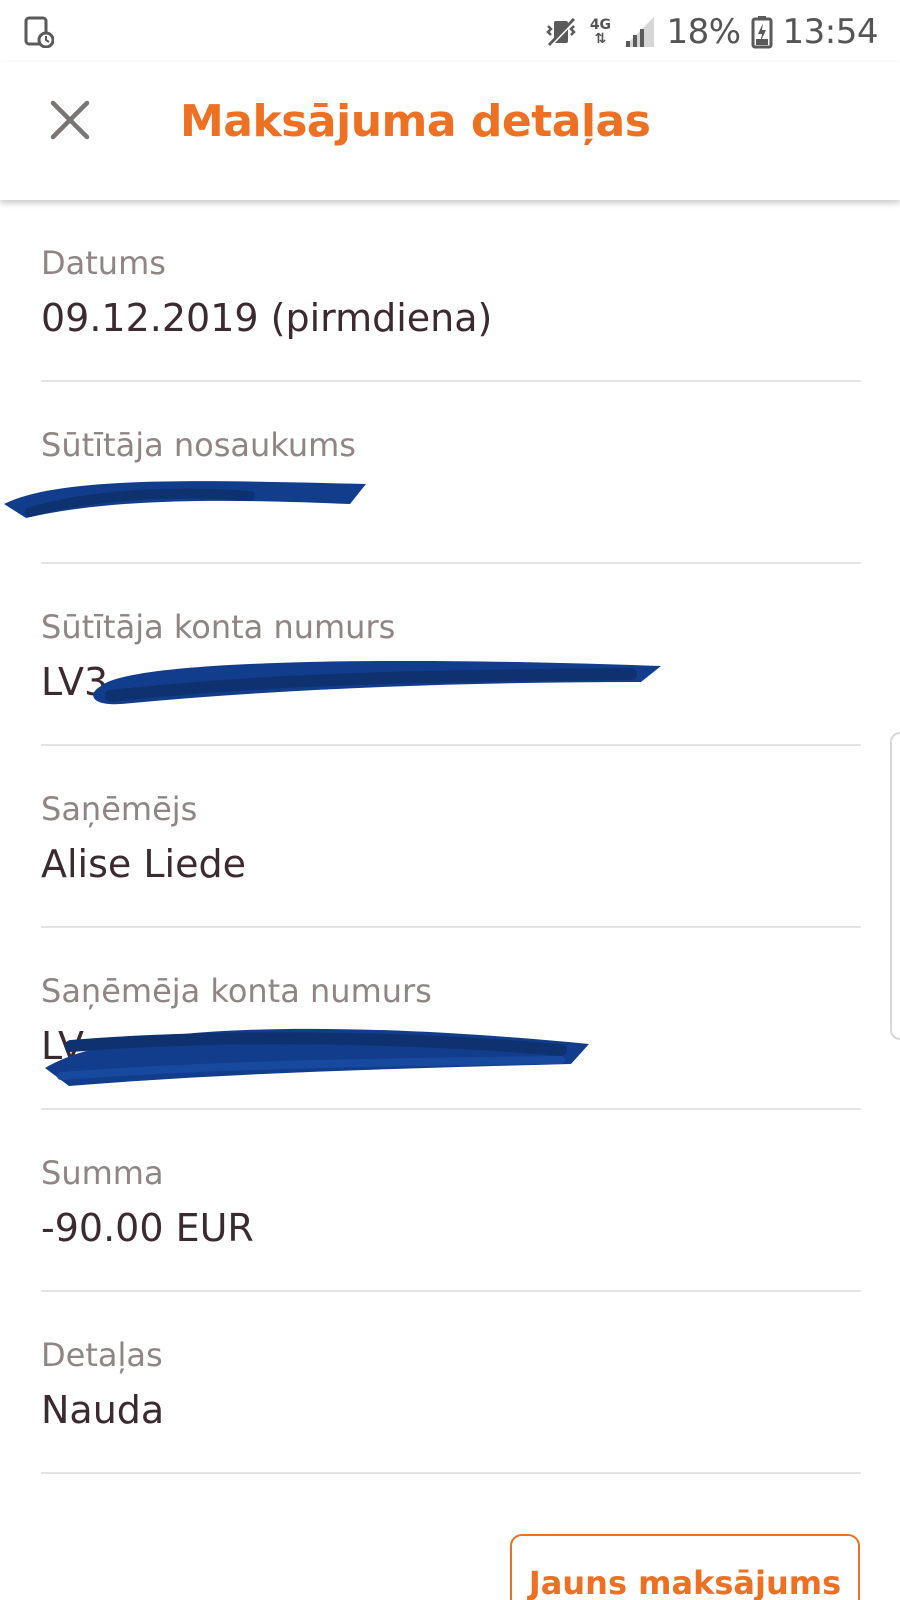 The image size is (900, 1600). Describe the element at coordinates (451, 837) in the screenshot. I see `field-recipient: Saņēmējs Alise Liede` at that location.